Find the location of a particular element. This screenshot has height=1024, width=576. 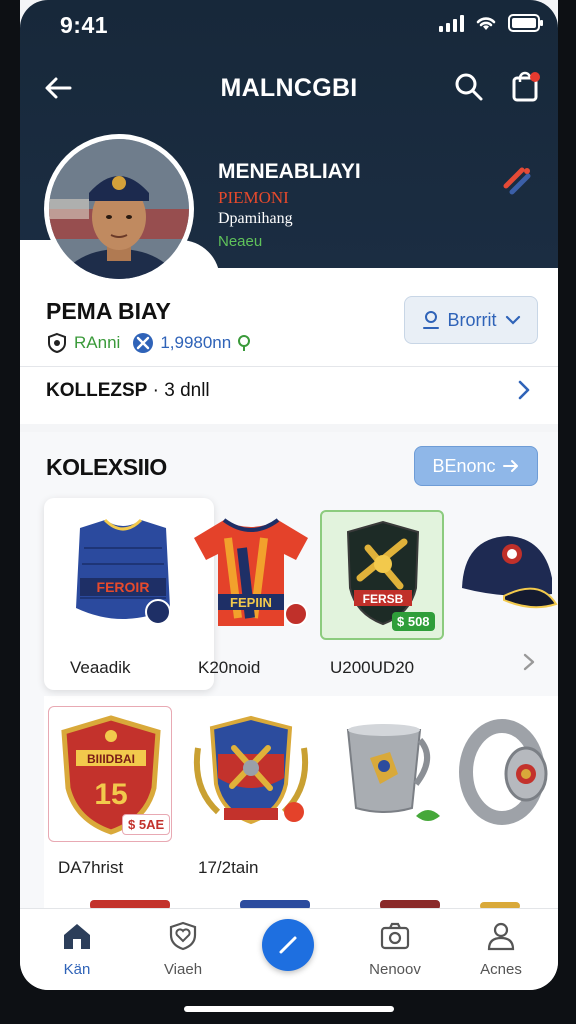

red-crest-icon: BIIIDBAI 15 $ 5AE is located at coordinates (111, 776).